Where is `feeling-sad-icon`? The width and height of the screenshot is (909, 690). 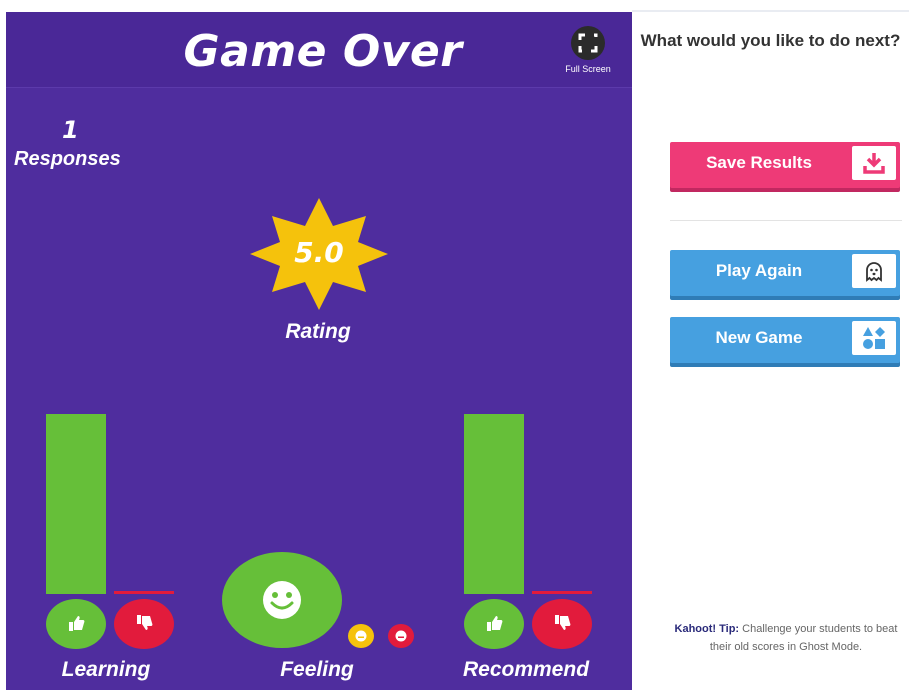 feeling-sad-icon is located at coordinates (401, 636).